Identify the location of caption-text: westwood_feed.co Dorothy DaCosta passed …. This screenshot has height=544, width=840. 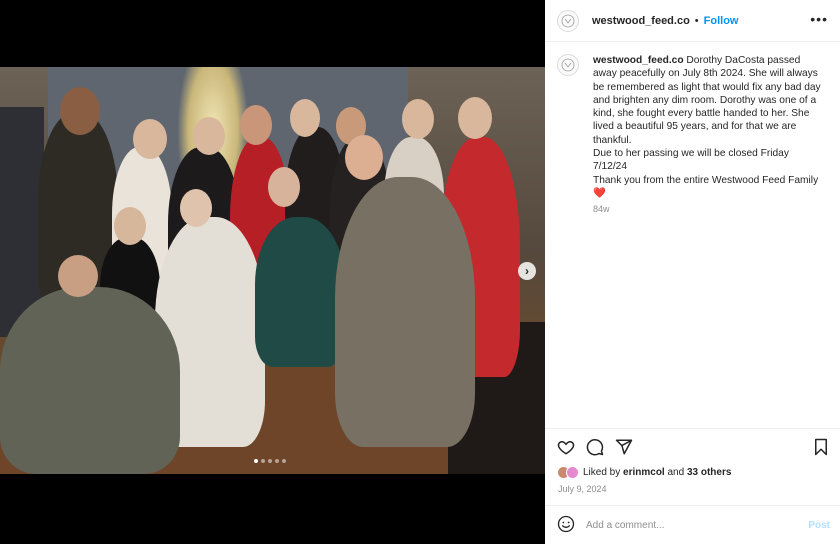
(709, 135).